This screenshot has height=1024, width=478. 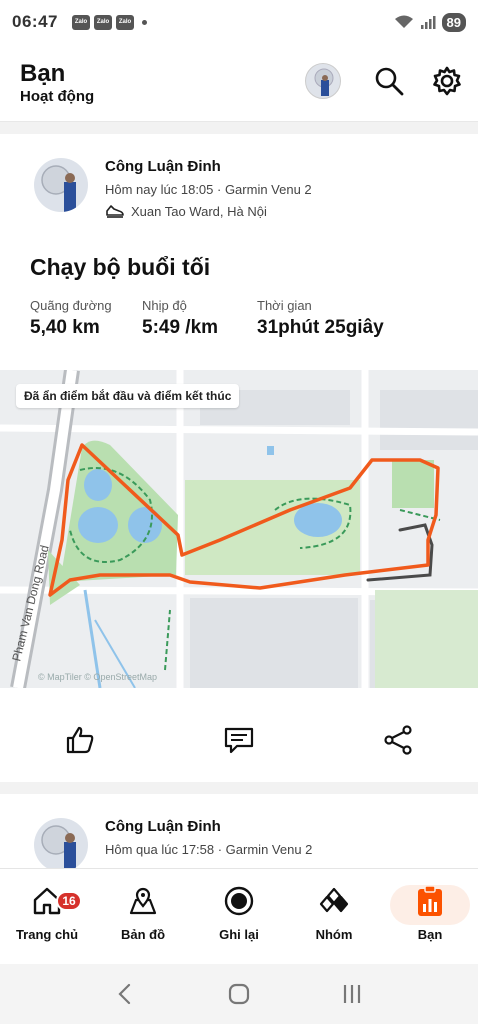 I want to click on comment-button, so click(x=239, y=740).